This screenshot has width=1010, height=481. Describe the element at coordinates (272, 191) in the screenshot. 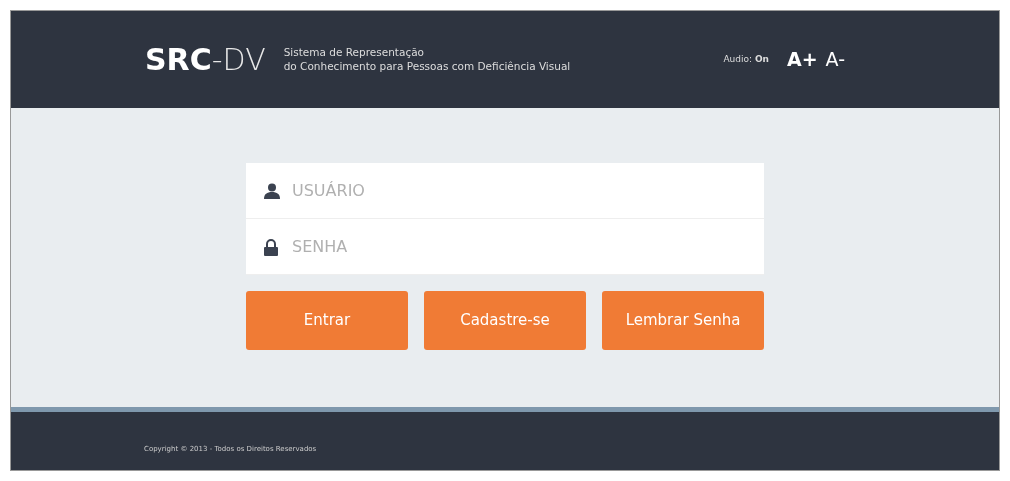

I see `user-icon` at that location.